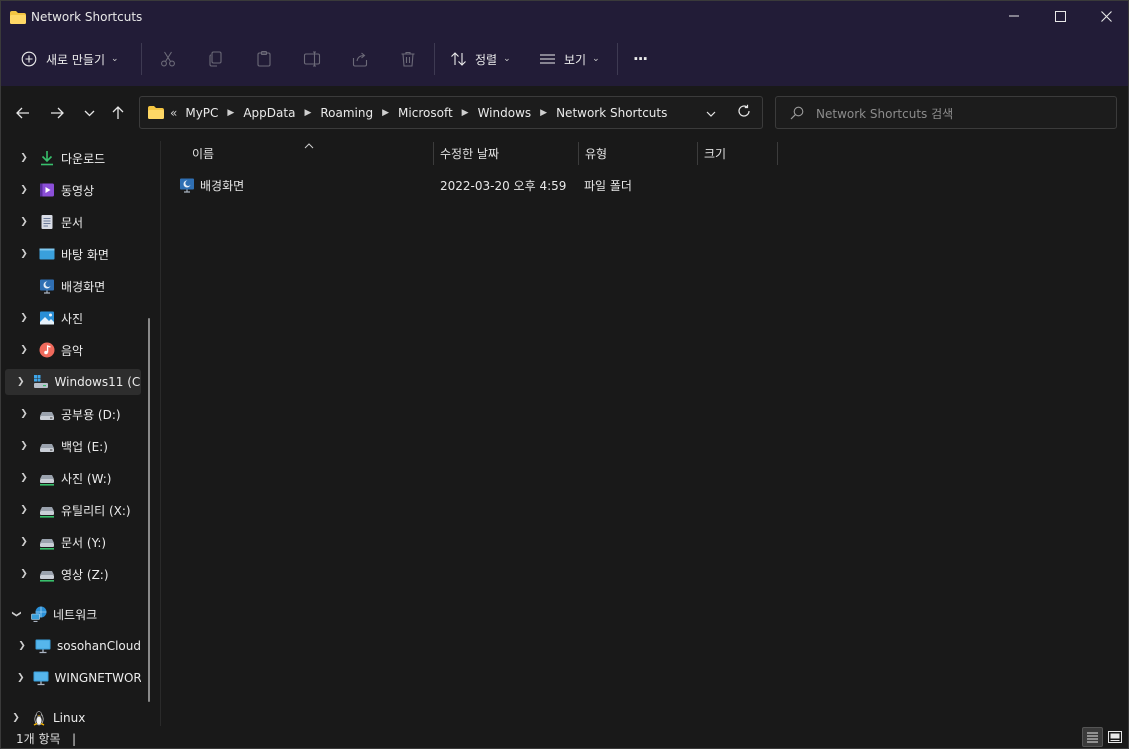 Image resolution: width=1129 pixels, height=749 pixels. I want to click on pictures-icon, so click(47, 318).